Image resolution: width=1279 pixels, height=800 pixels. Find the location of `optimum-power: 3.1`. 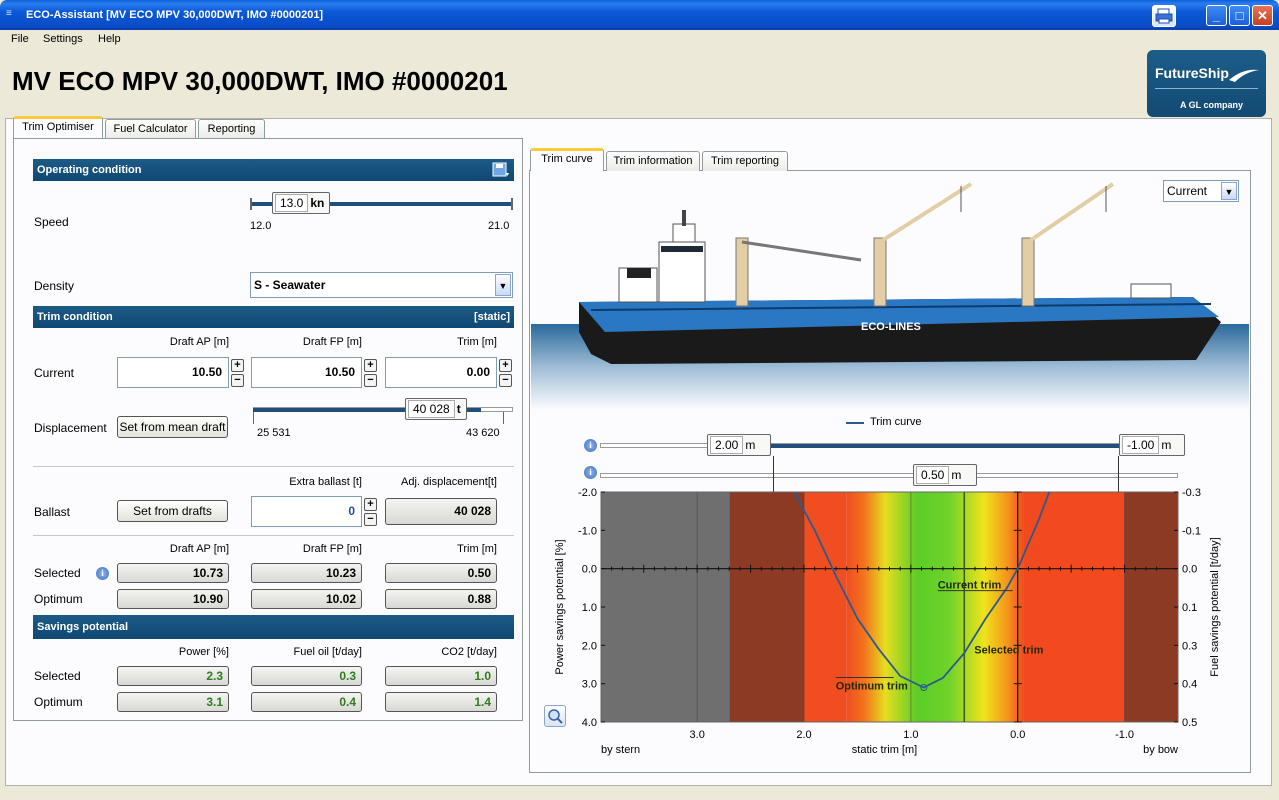

optimum-power: 3.1 is located at coordinates (173, 702).